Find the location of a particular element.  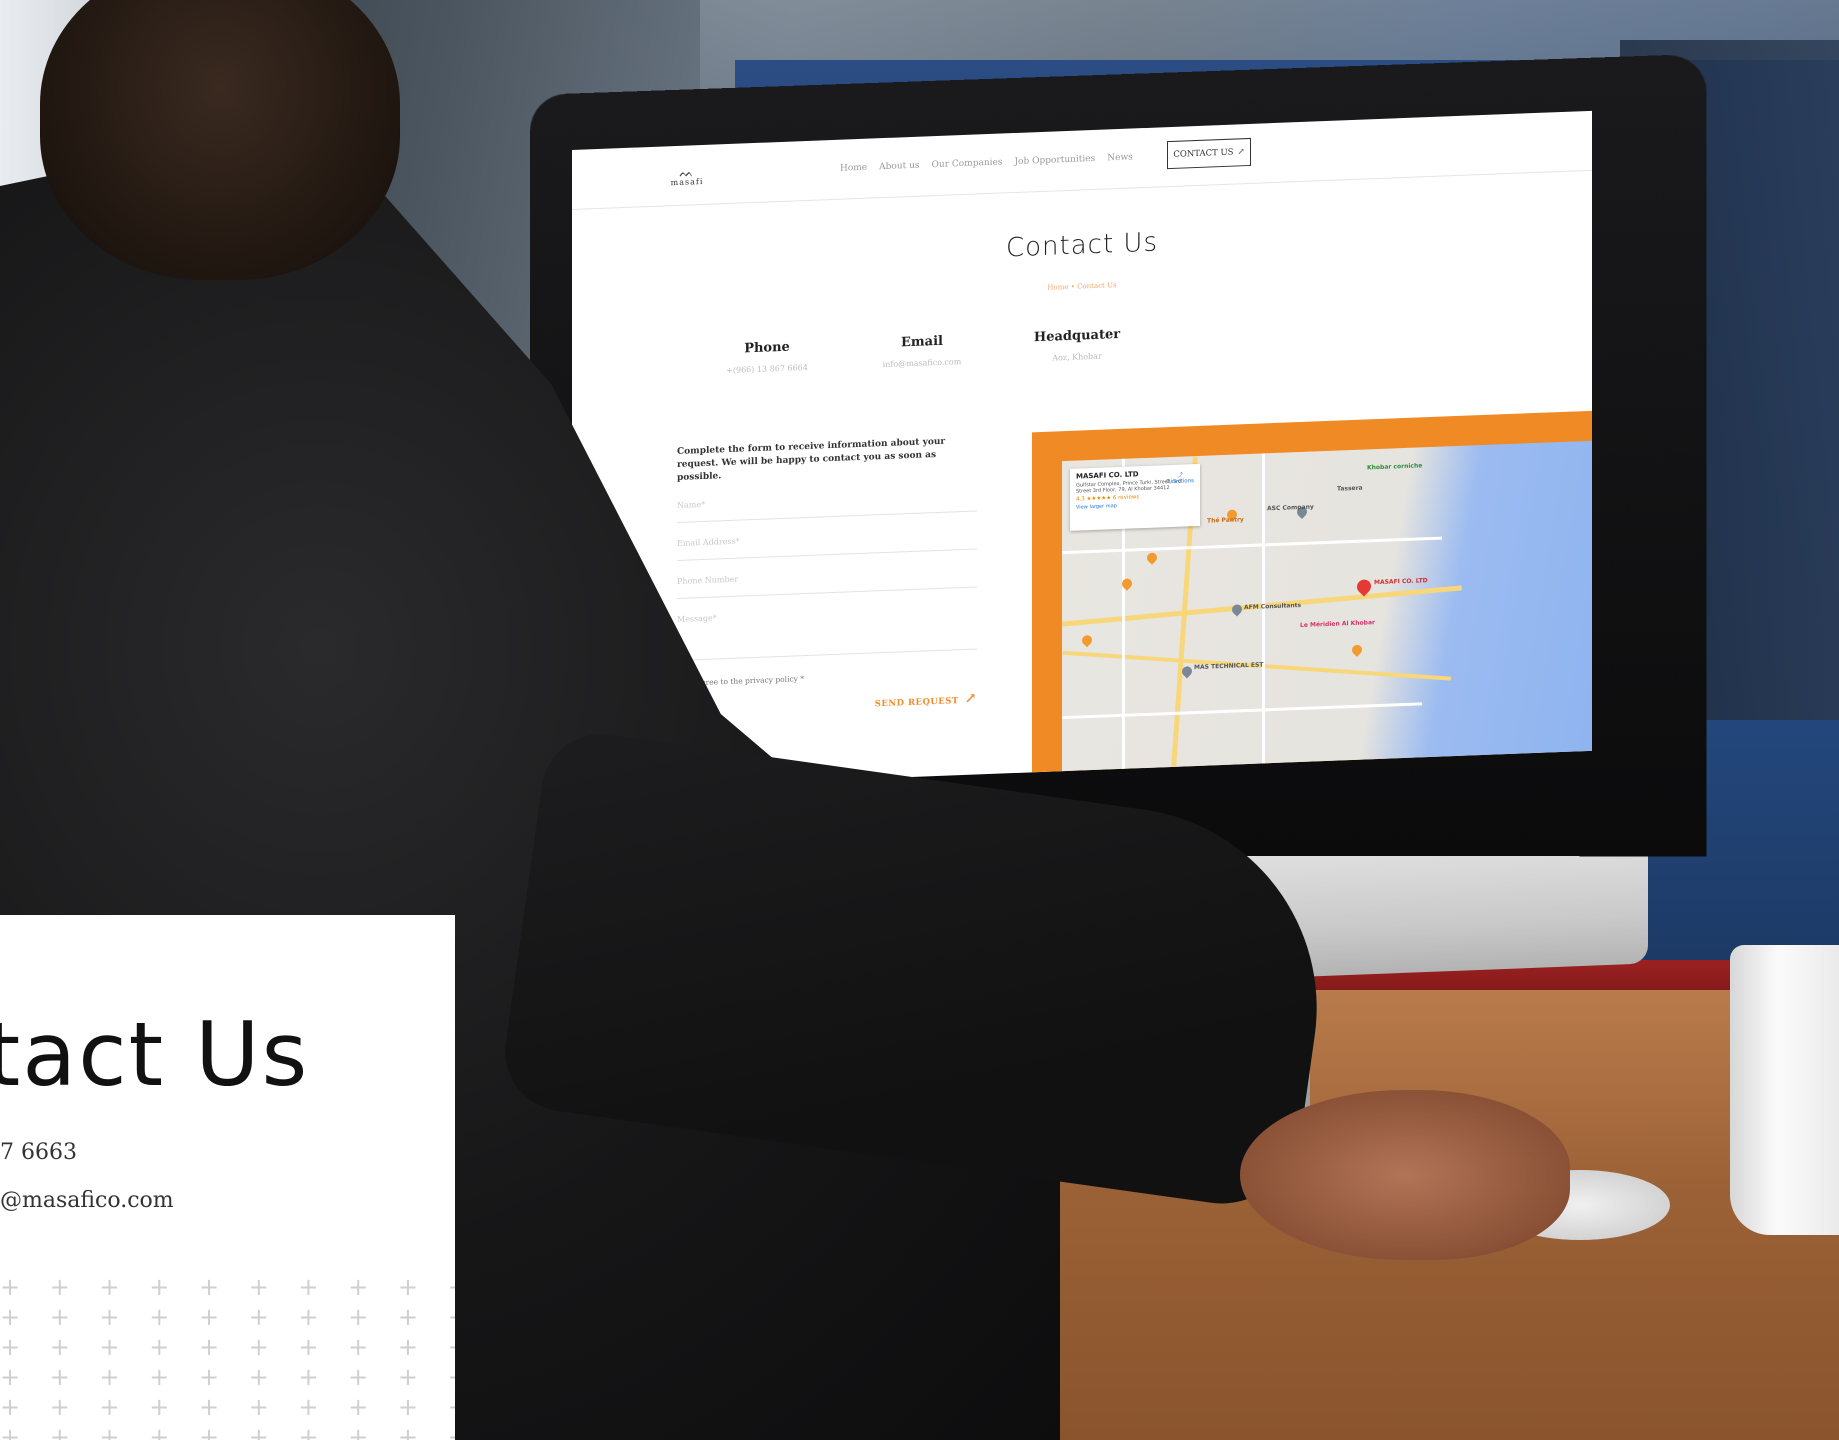

info-email-heading: Email is located at coordinates (922, 342).